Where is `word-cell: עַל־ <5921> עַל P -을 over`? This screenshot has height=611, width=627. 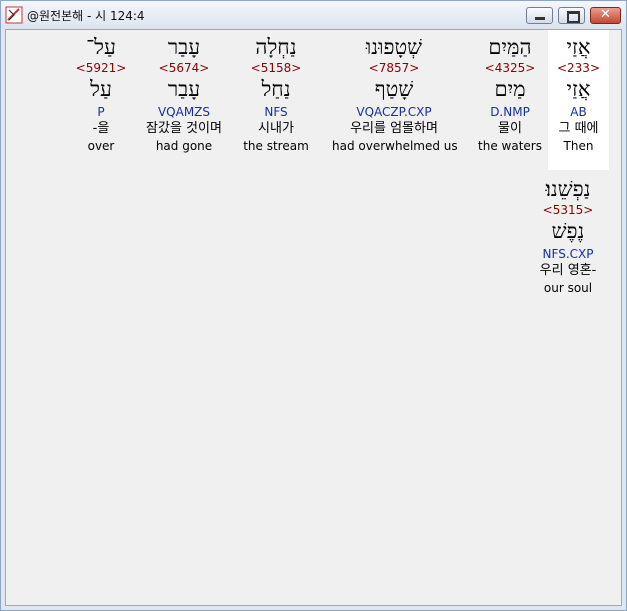
word-cell: עַל־ <5921> עַל P -을 over is located at coordinates (101, 92).